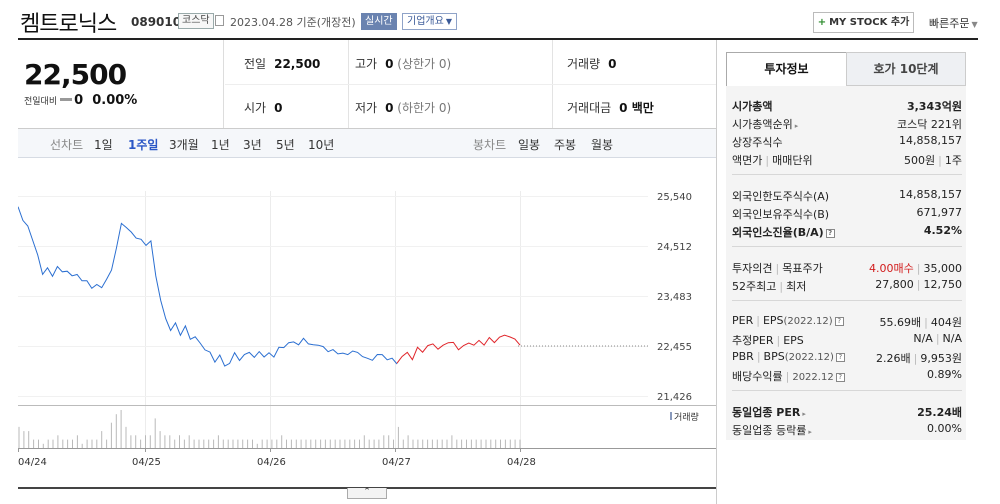  What do you see at coordinates (788, 356) in the screenshot?
I see `info-key: PBR | BPS(2022.12)?` at bounding box center [788, 356].